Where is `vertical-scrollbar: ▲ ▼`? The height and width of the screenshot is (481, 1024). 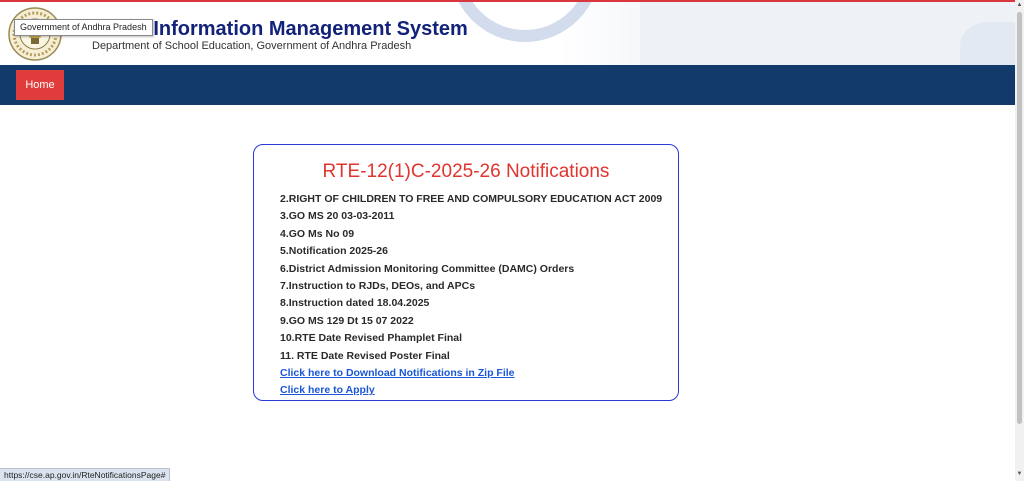
vertical-scrollbar: ▲ ▼ is located at coordinates (1019, 240).